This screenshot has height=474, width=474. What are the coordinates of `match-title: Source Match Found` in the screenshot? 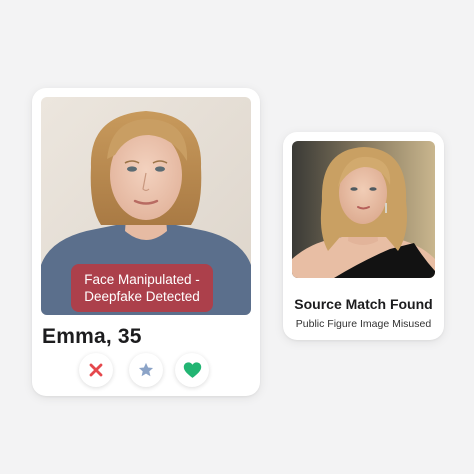 It's located at (363, 304).